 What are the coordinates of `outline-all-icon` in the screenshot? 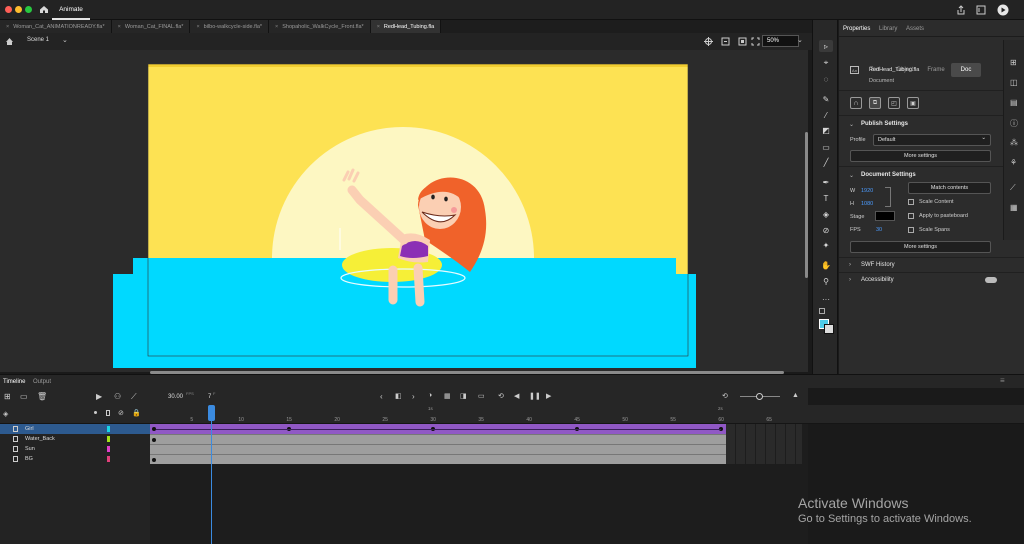 It's located at (108, 413).